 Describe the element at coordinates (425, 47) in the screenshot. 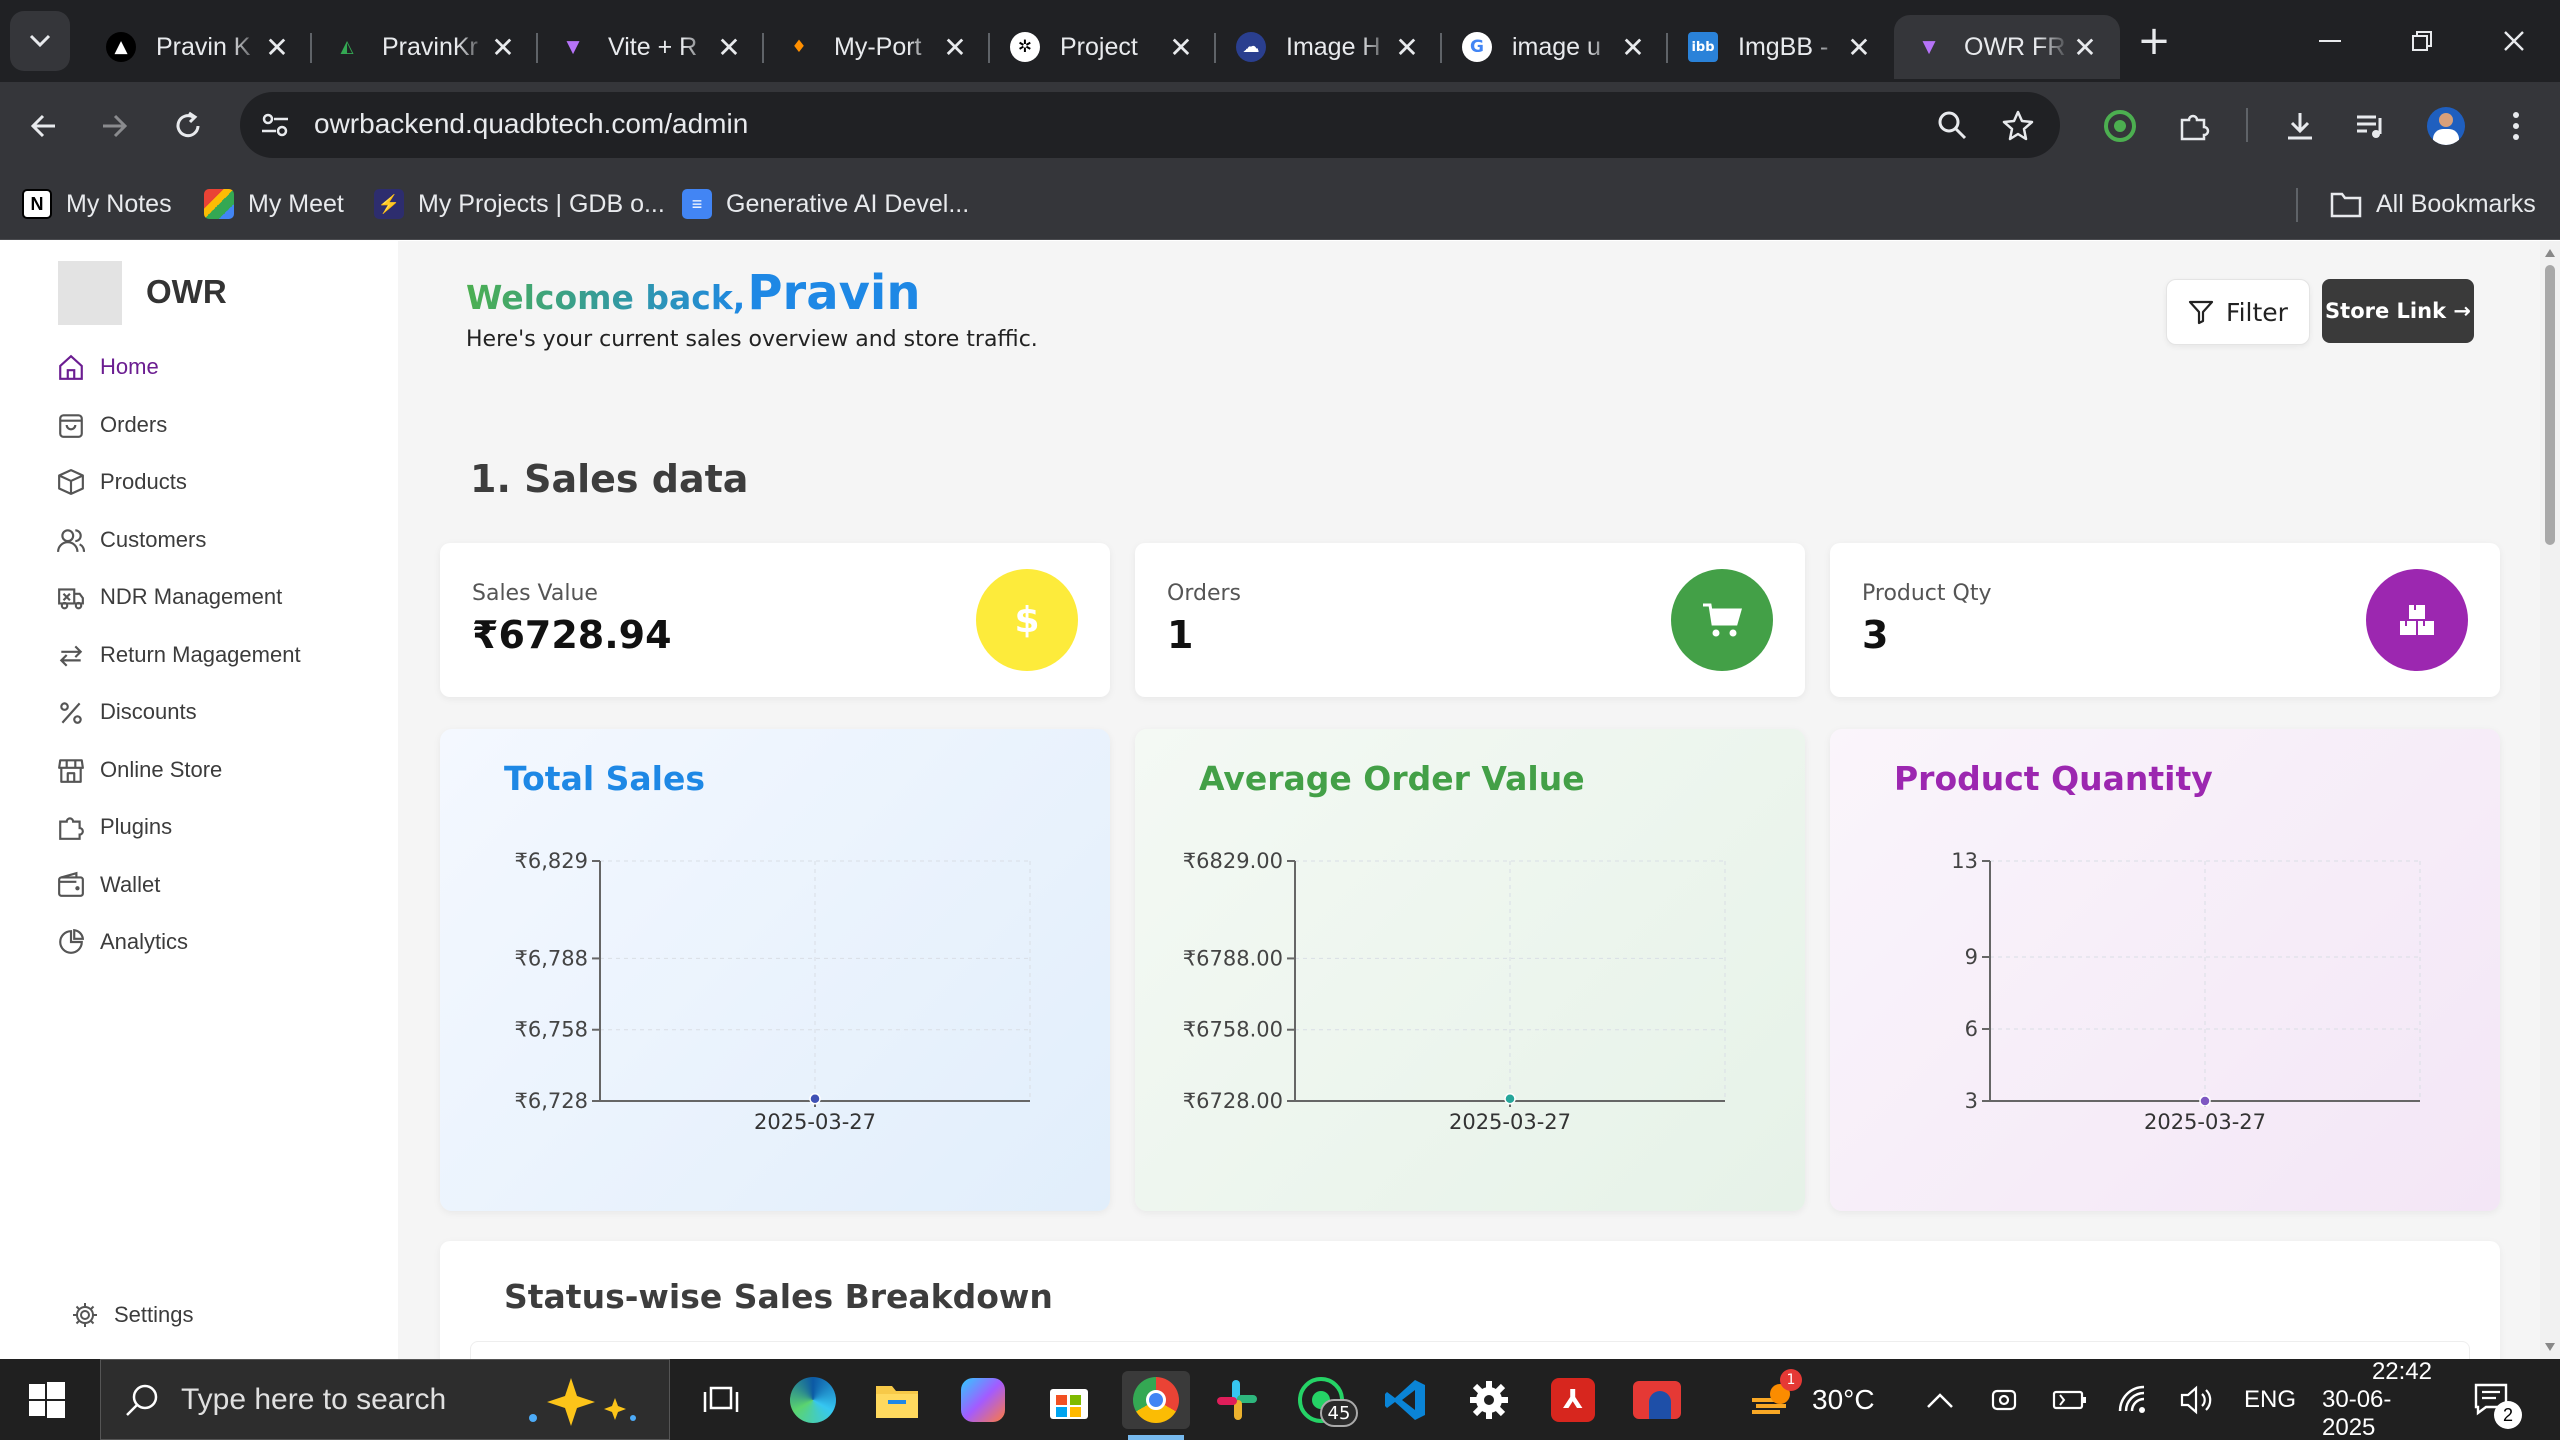

I see `browser-tab: ◭ PravinKr ✕` at that location.